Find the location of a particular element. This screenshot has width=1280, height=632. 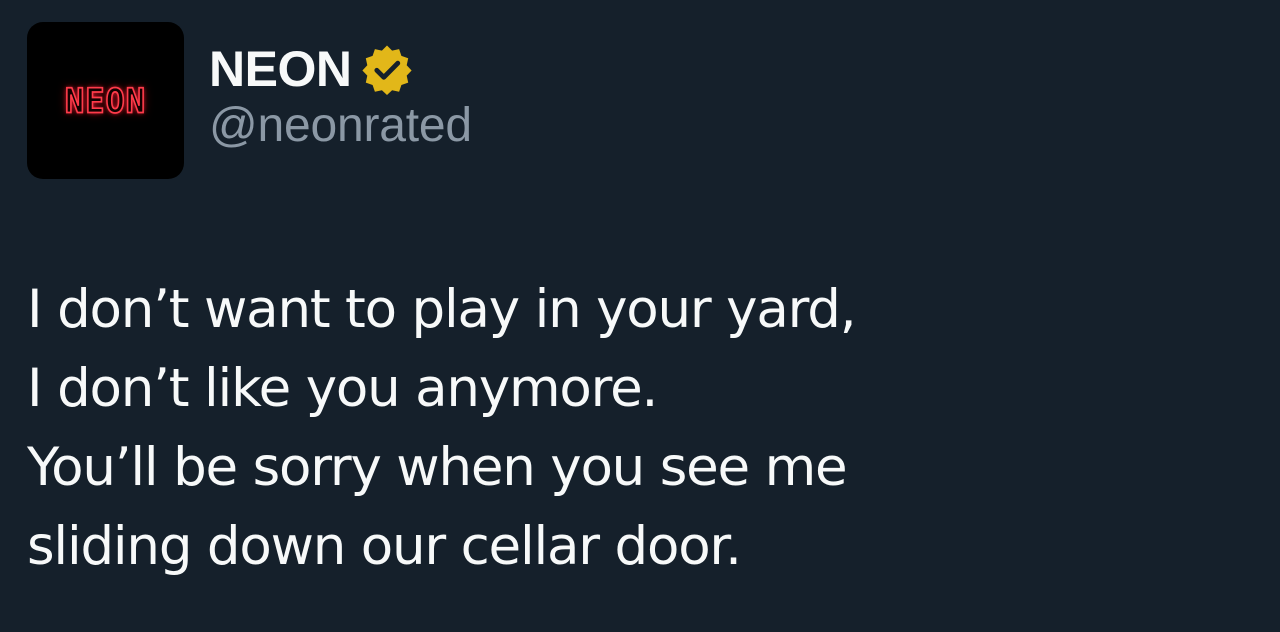

avatar: NEON is located at coordinates (105, 100).